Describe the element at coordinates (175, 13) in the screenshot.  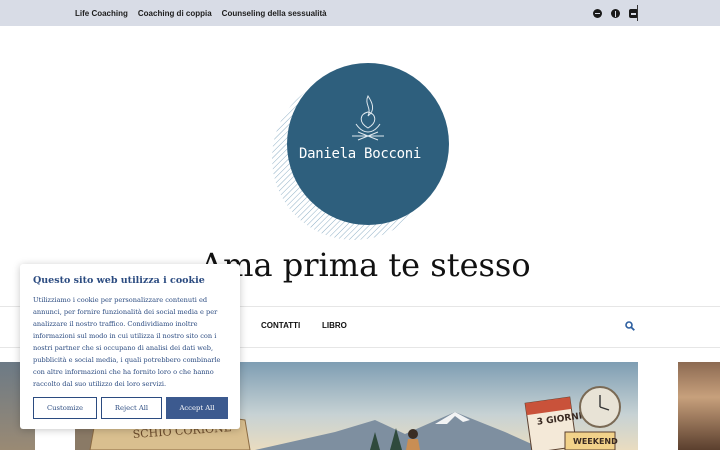
I see `top-nav-coaching-coppia: Coaching di coppia` at that location.